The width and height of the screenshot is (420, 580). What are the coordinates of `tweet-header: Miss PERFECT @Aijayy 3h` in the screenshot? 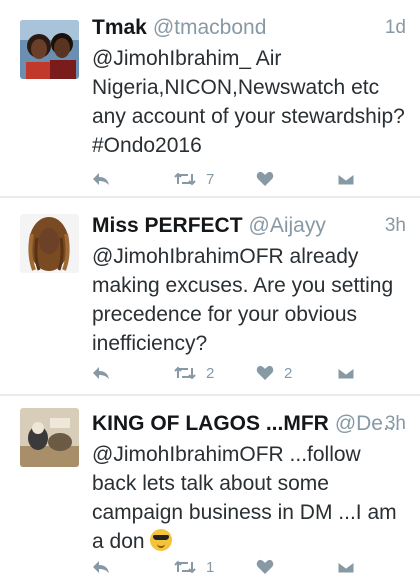 It's located at (249, 226).